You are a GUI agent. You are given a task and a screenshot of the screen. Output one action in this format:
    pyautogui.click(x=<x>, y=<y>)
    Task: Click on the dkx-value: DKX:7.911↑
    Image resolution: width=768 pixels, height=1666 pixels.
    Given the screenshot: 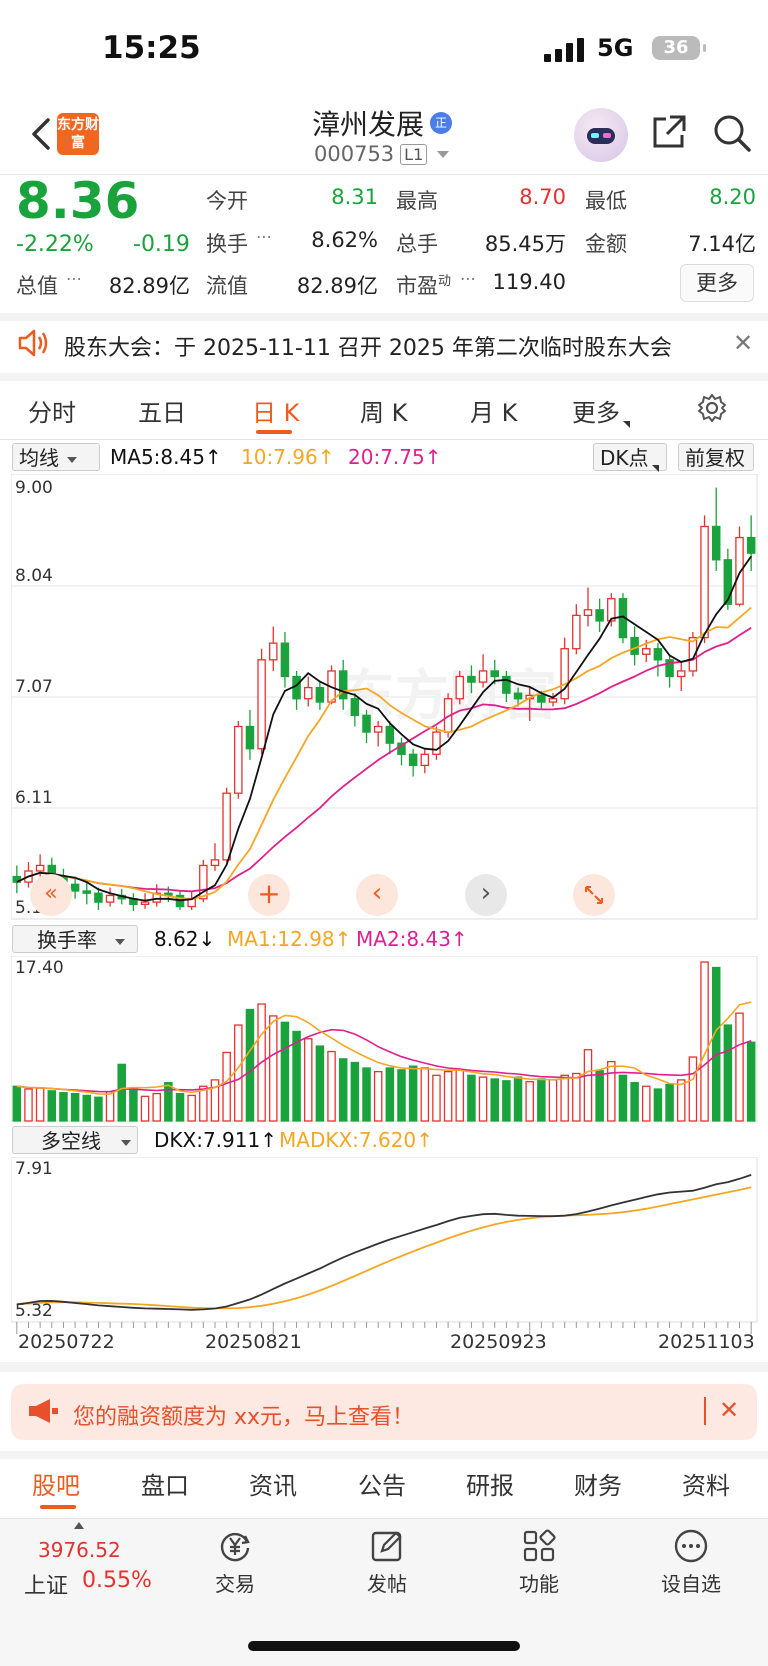 What is the action you would take?
    pyautogui.click(x=215, y=1140)
    